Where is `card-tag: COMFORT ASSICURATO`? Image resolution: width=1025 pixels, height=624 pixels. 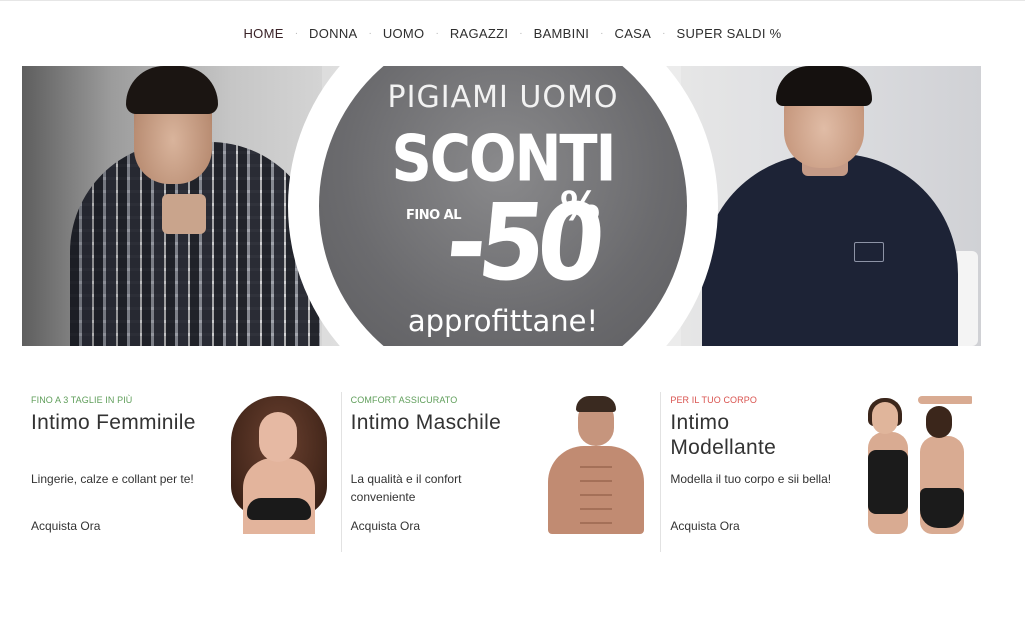 card-tag: COMFORT ASSICURATO is located at coordinates (404, 400).